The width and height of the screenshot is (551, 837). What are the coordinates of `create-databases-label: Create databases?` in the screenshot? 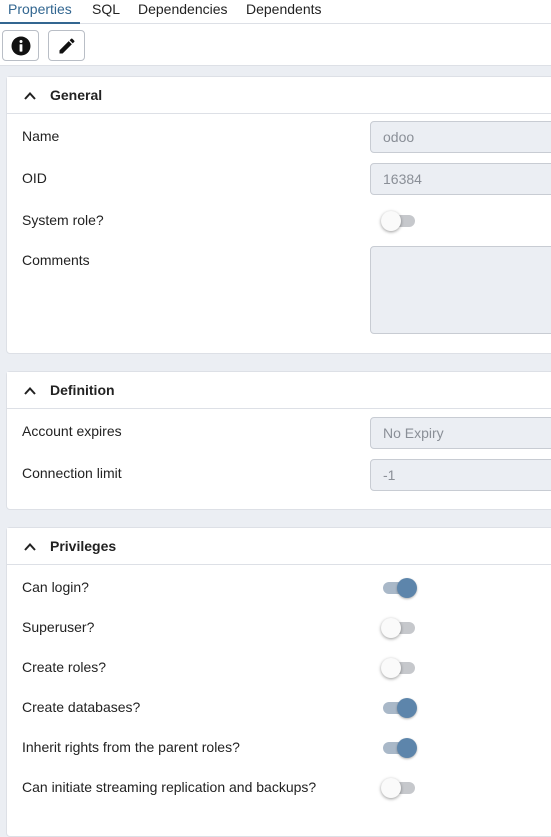 It's located at (81, 707).